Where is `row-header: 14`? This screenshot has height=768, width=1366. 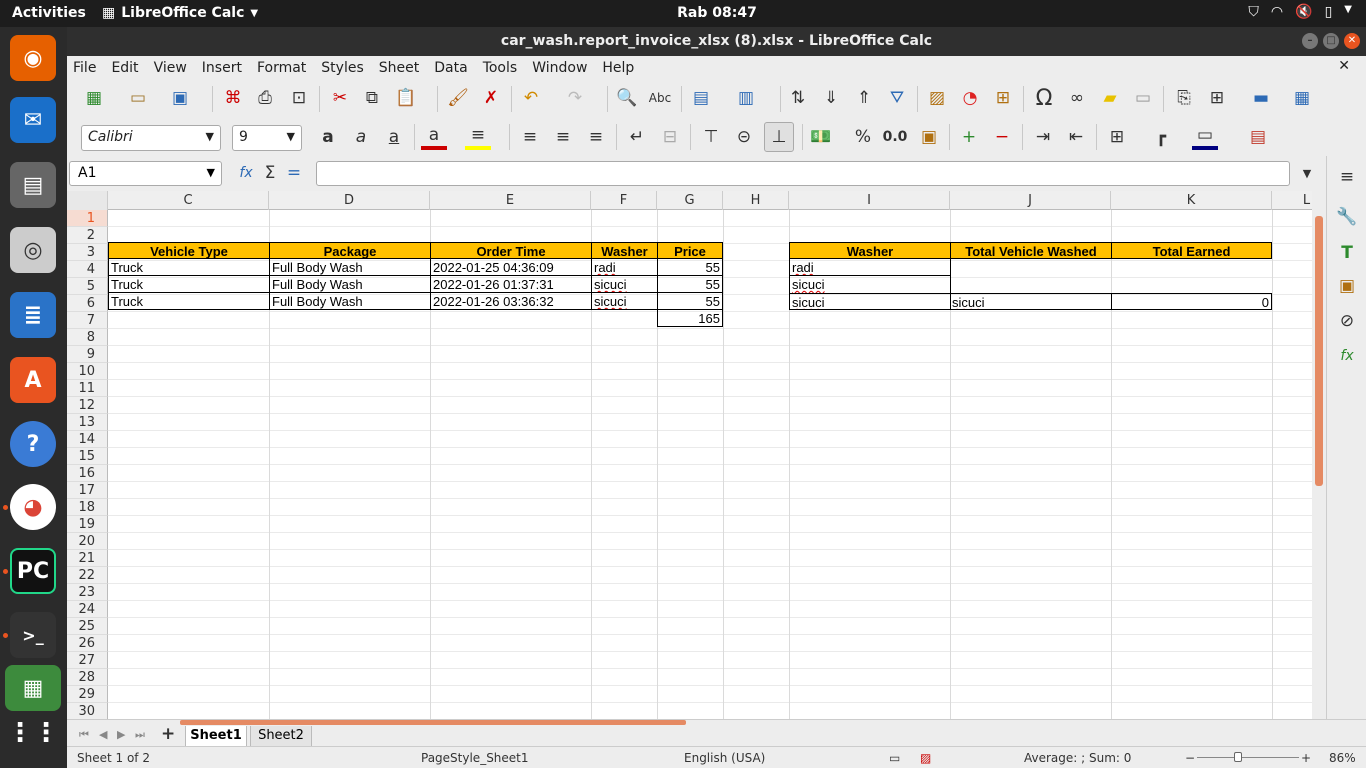
row-header: 14 is located at coordinates (87, 439).